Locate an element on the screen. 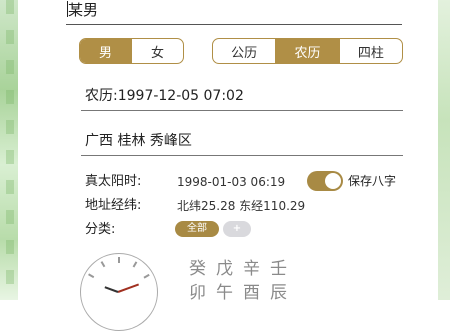 This screenshot has height=331, width=450. bazi-stems-row: 癸戊辛壬 is located at coordinates (243, 269).